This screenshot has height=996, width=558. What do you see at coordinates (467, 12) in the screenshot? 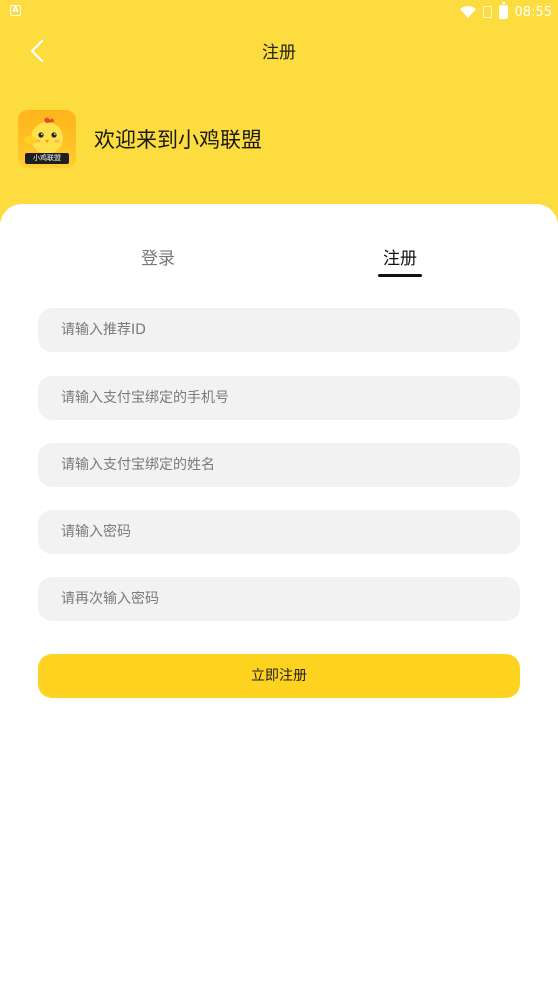
I see `wifi-icon` at bounding box center [467, 12].